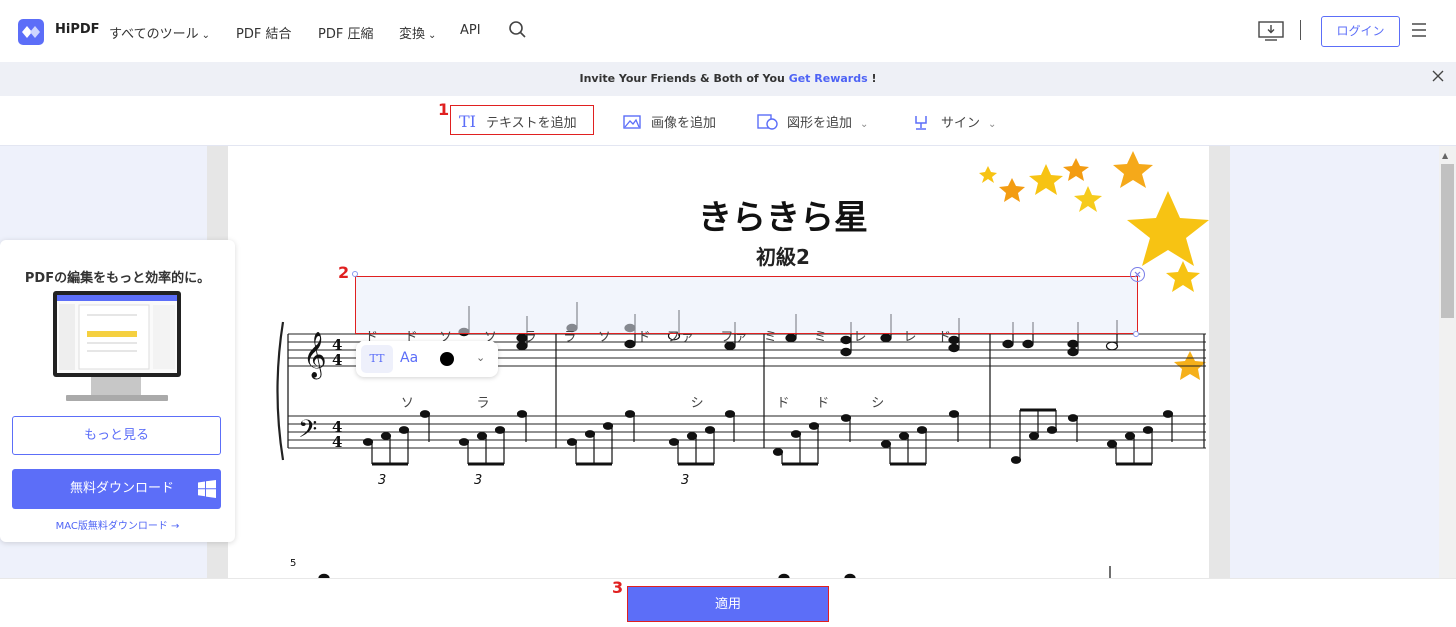  What do you see at coordinates (470, 30) in the screenshot?
I see `nav-api: API` at bounding box center [470, 30].